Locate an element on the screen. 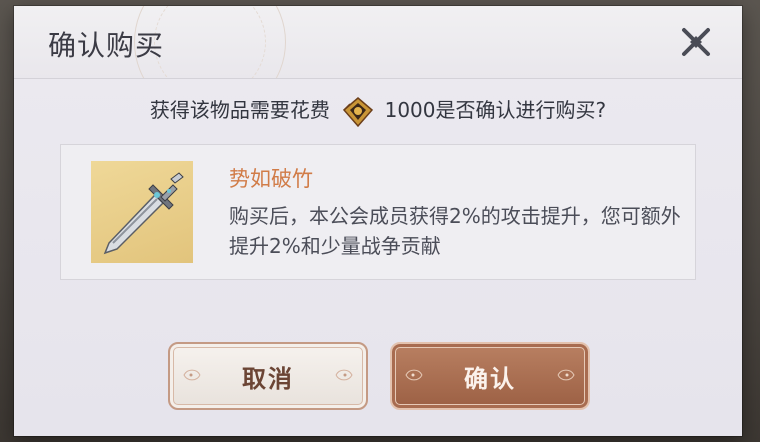 The image size is (760, 442). item-image is located at coordinates (142, 212).